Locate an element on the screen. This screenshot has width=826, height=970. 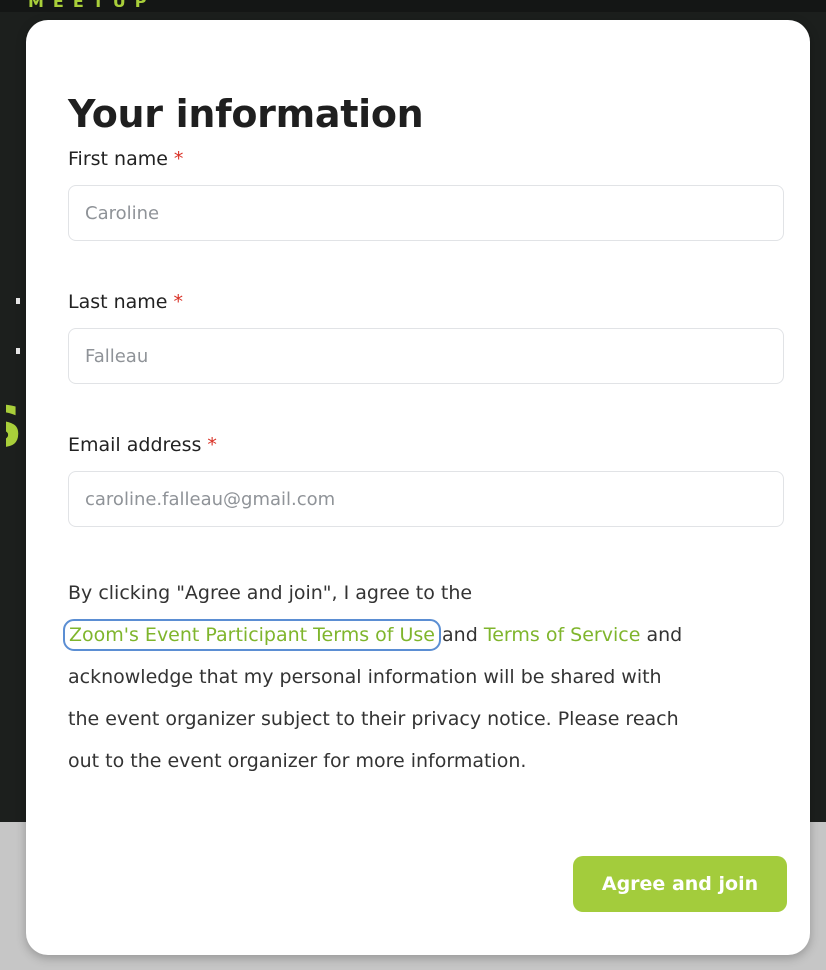
terms-of-service-link: Terms of Service is located at coordinates (562, 635).